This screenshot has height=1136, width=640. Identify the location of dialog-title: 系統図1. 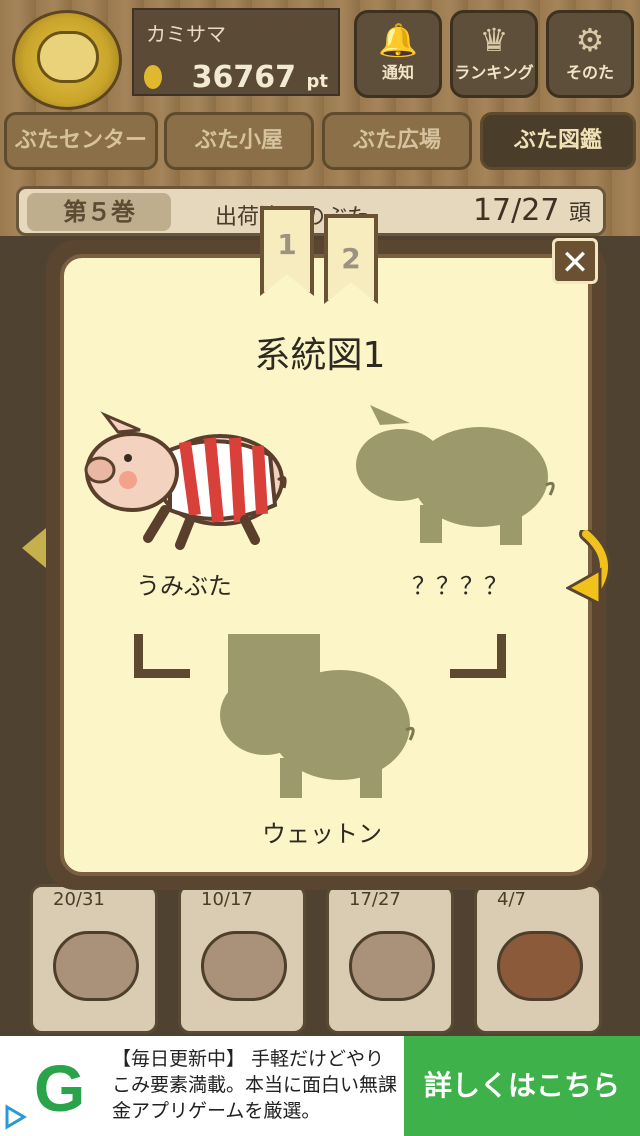
(320, 355).